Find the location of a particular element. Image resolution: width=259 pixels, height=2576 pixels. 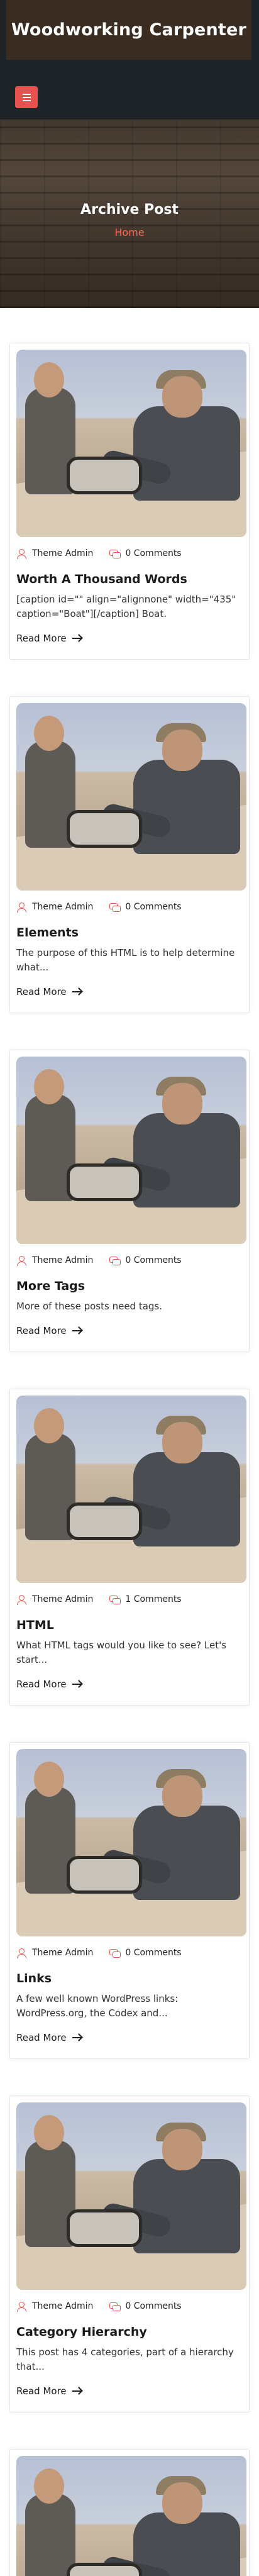

post-card is located at coordinates (129, 2512).